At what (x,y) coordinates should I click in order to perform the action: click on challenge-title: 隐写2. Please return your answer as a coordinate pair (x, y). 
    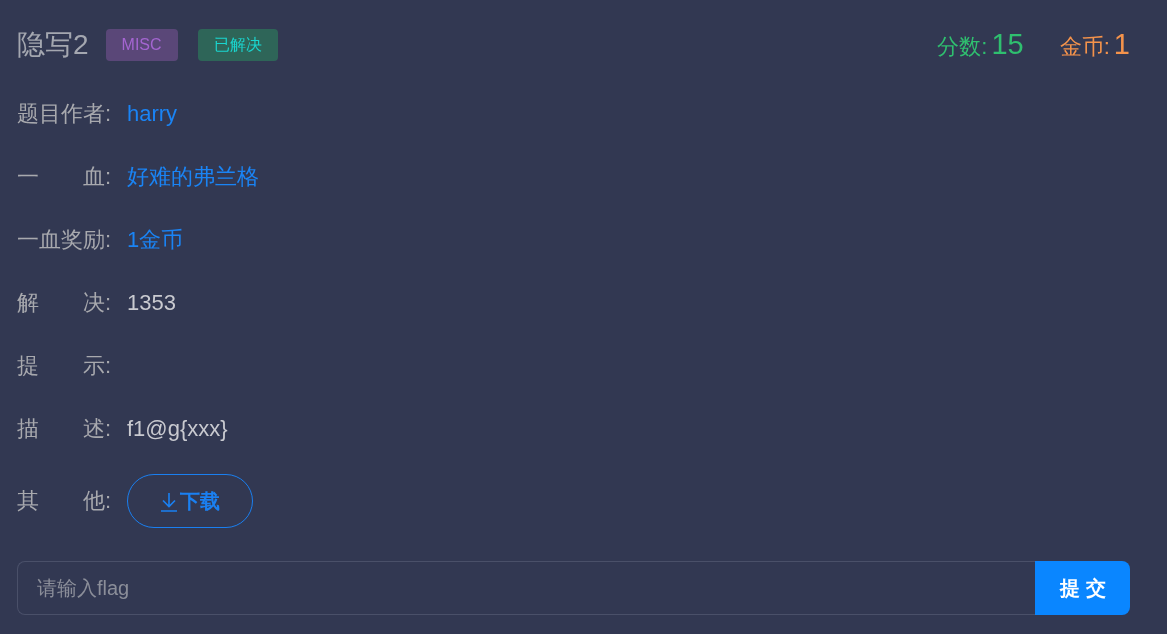
    Looking at the image, I should click on (53, 45).